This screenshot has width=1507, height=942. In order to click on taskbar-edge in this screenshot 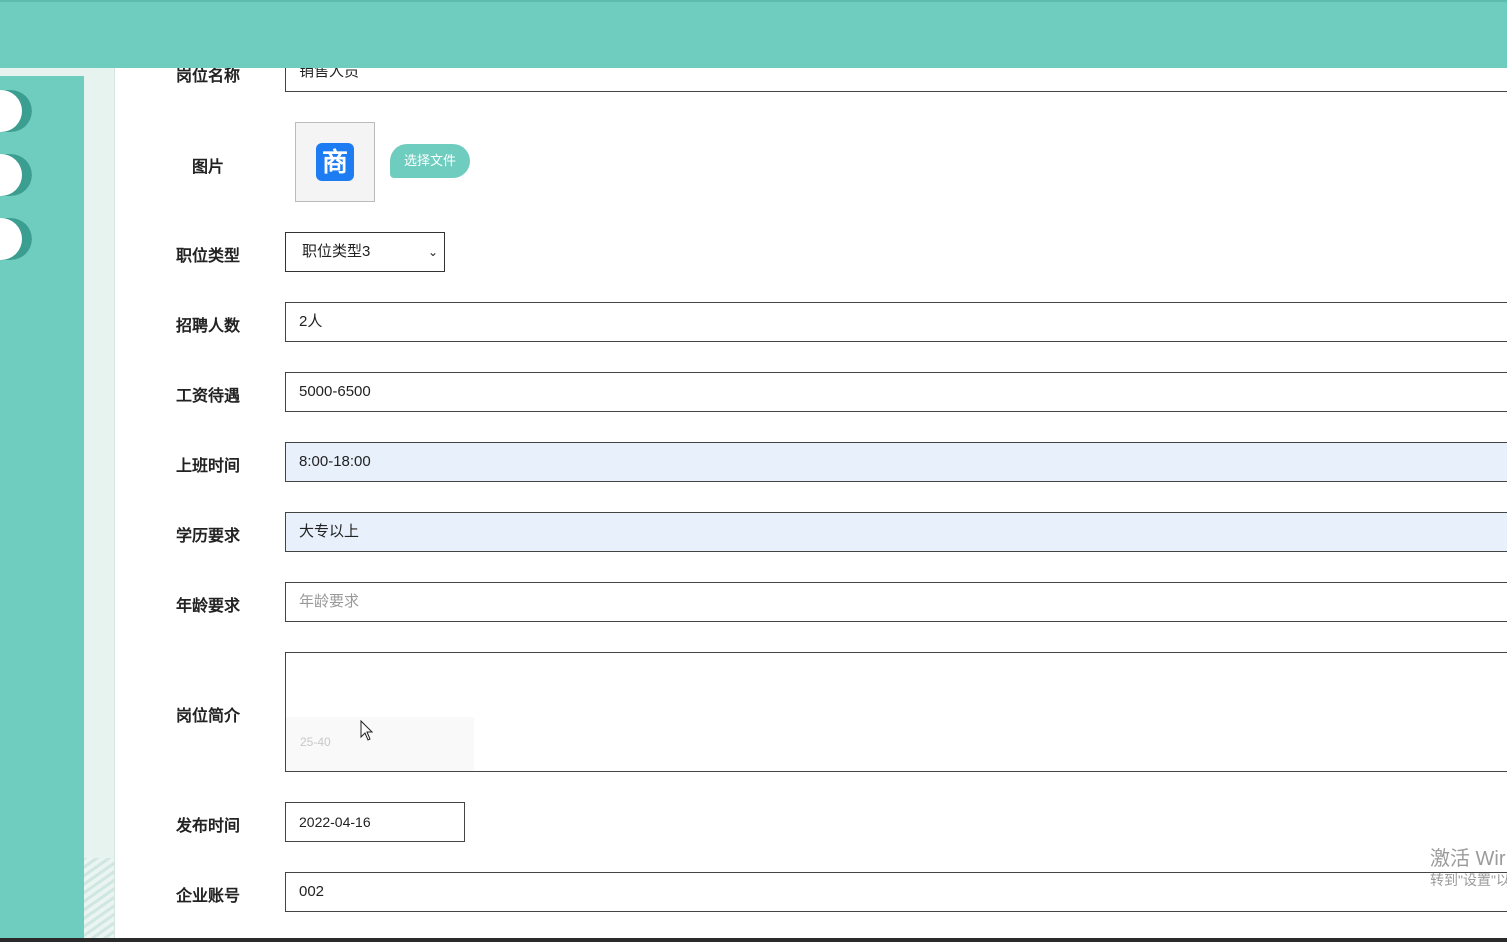, I will do `click(753, 940)`.